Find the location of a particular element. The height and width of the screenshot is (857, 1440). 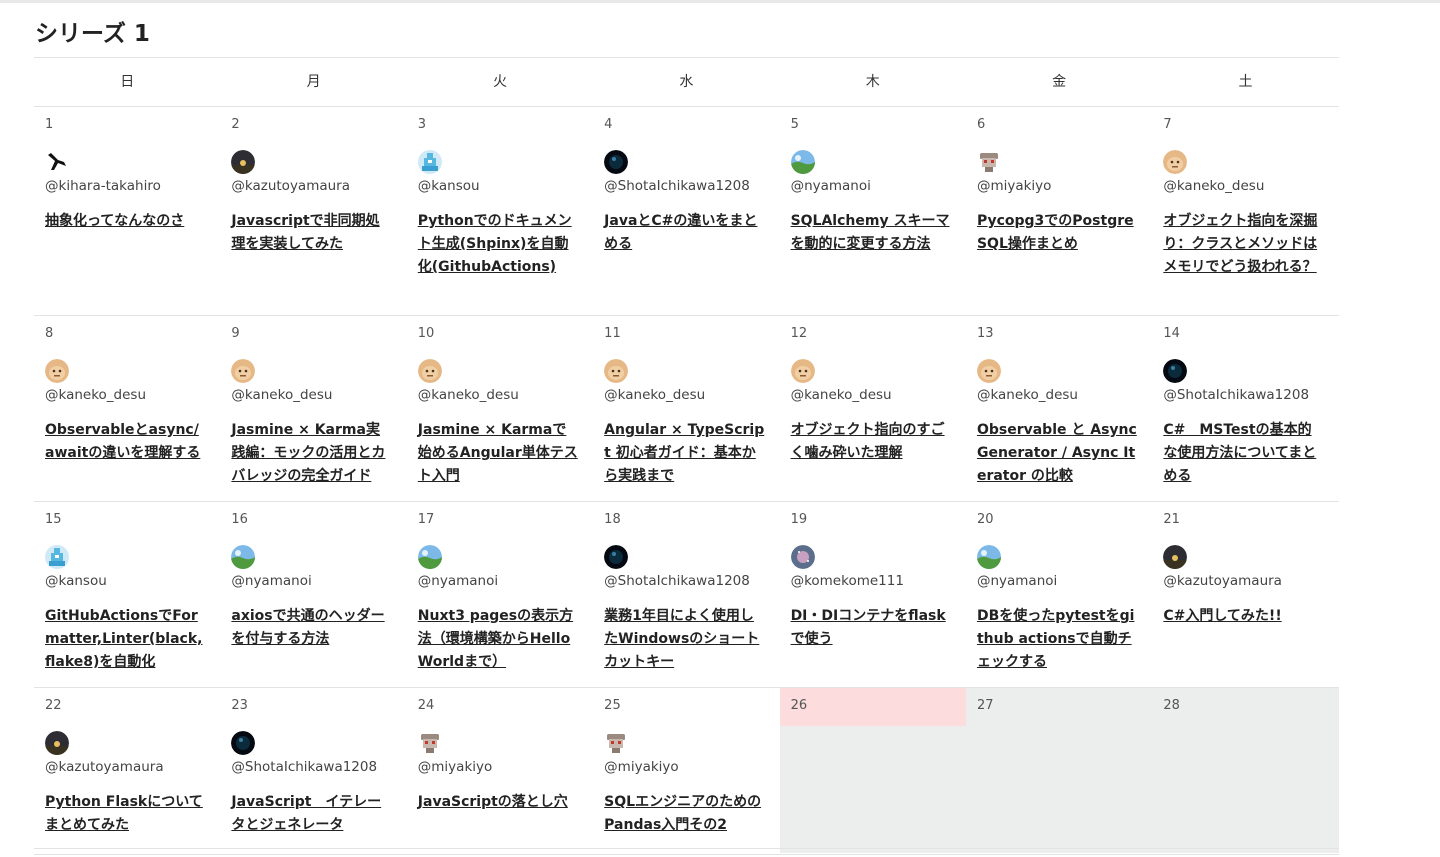

article-link: SQLエンジニアのためのPandas入門その2 is located at coordinates (686, 814).